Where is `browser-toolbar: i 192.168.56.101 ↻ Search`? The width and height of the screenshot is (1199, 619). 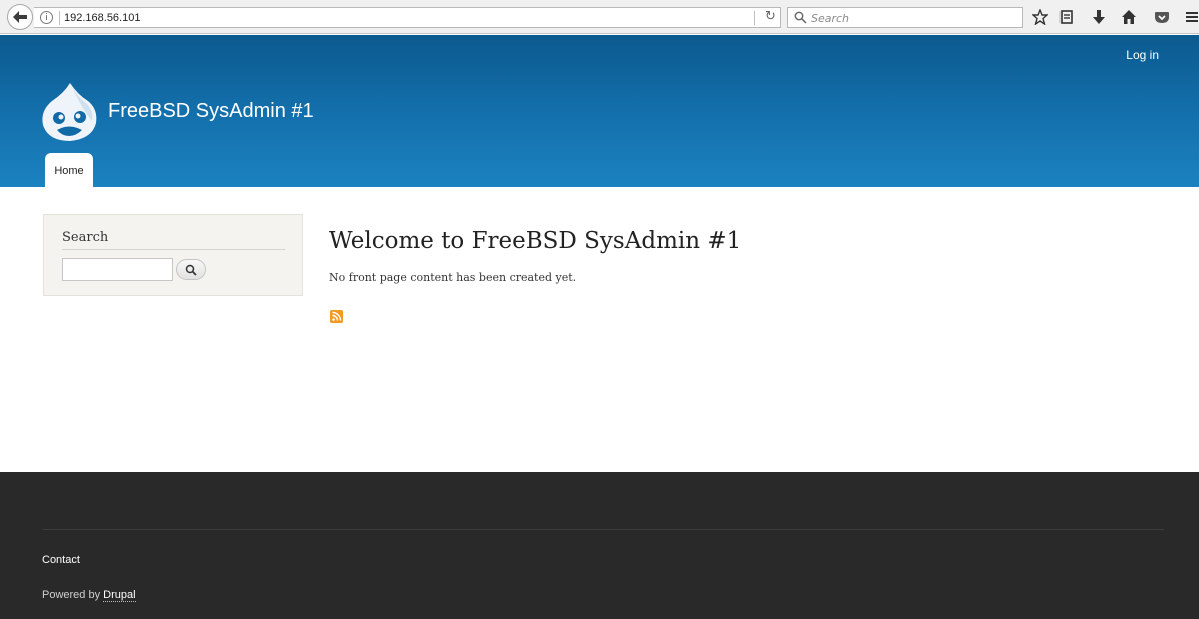
browser-toolbar: i 192.168.56.101 ↻ Search is located at coordinates (599, 17).